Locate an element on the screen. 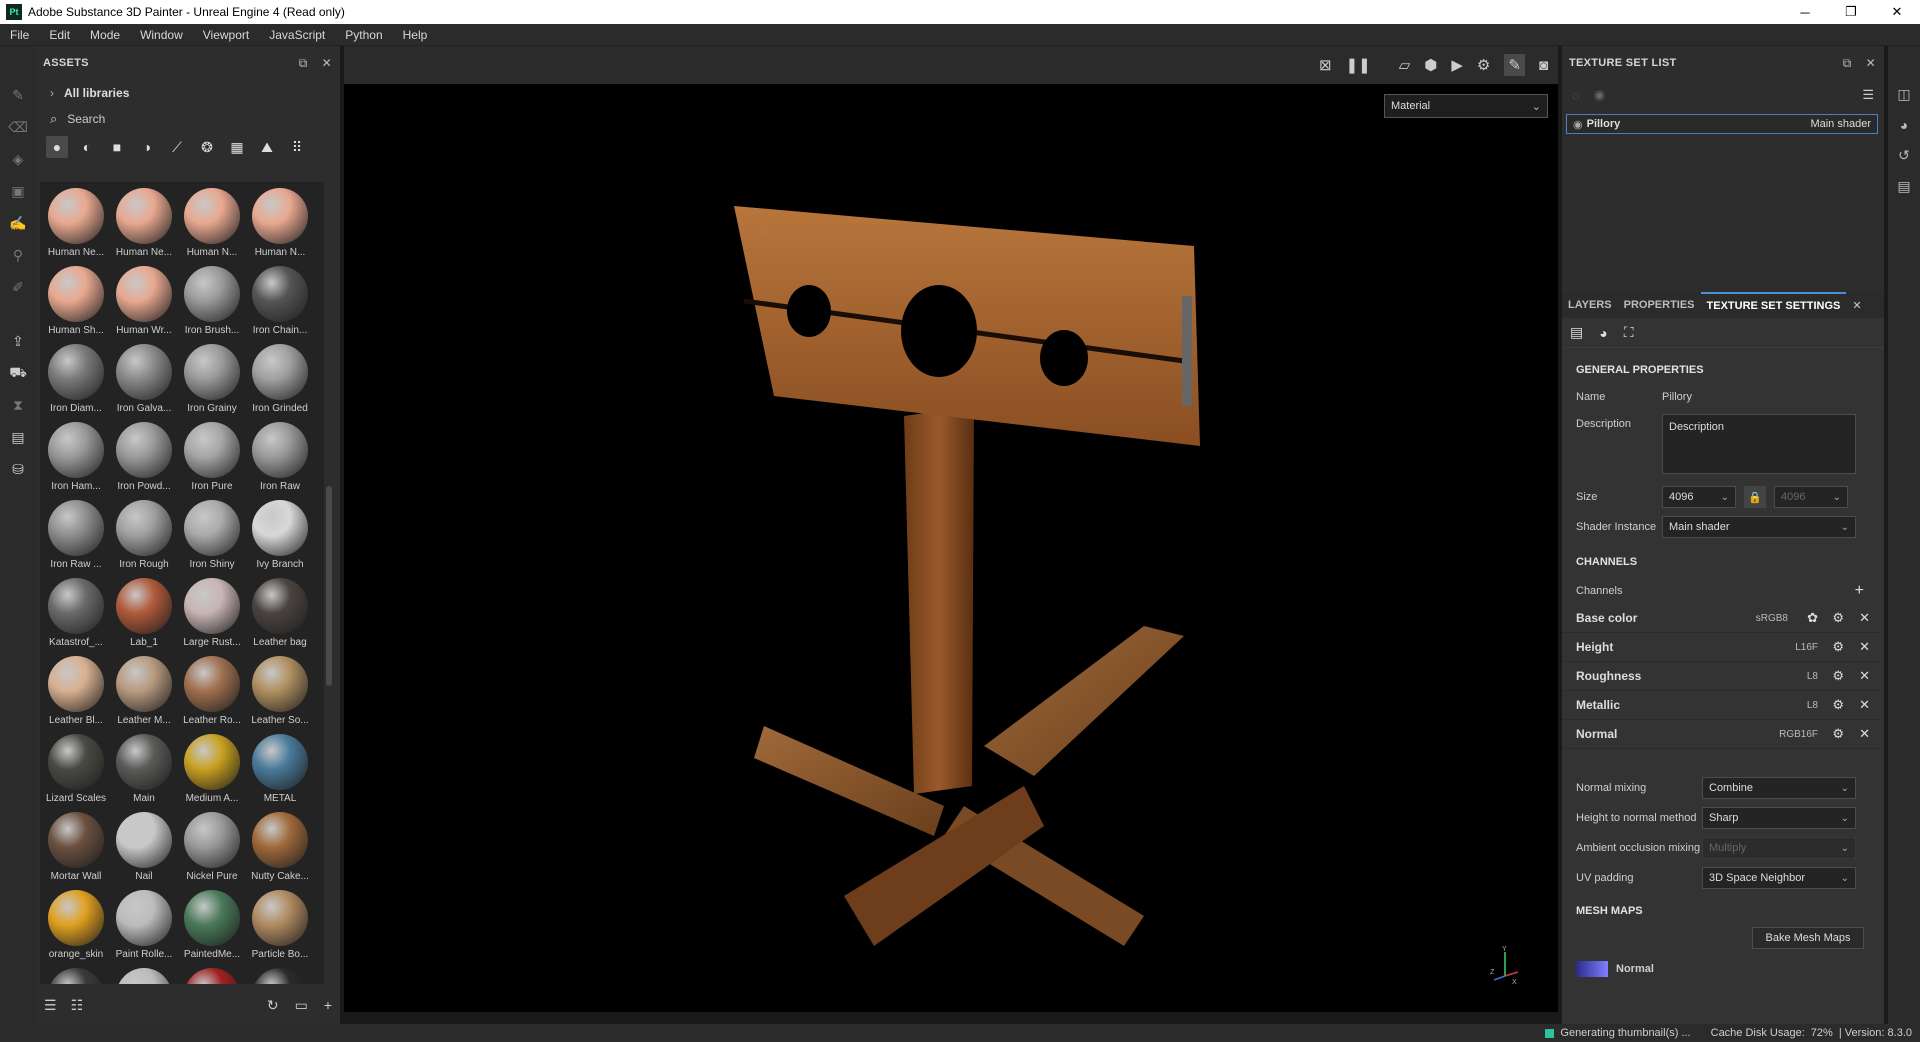 Image resolution: width=1920 pixels, height=1042 pixels. eraser-icon: ⌫ is located at coordinates (18, 127).